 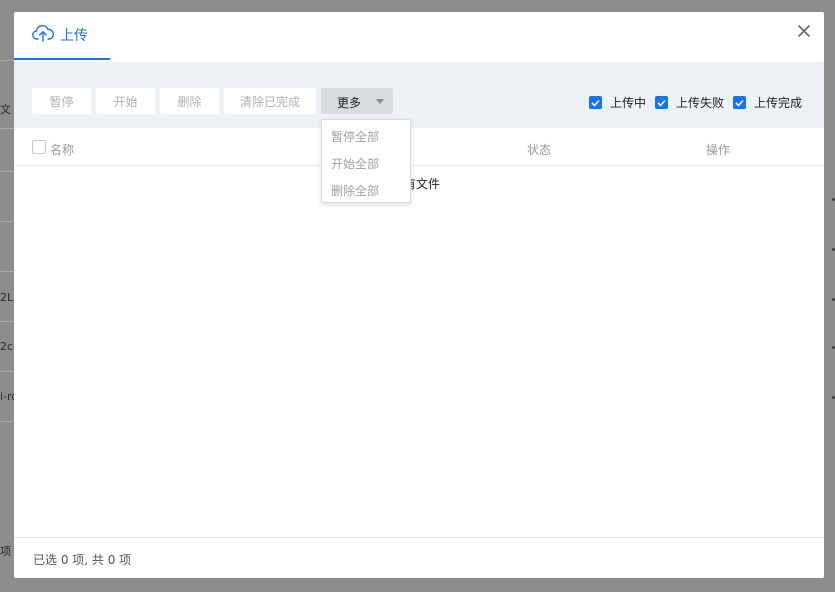 I want to click on table-header: 名称 状态 操作, so click(x=419, y=147).